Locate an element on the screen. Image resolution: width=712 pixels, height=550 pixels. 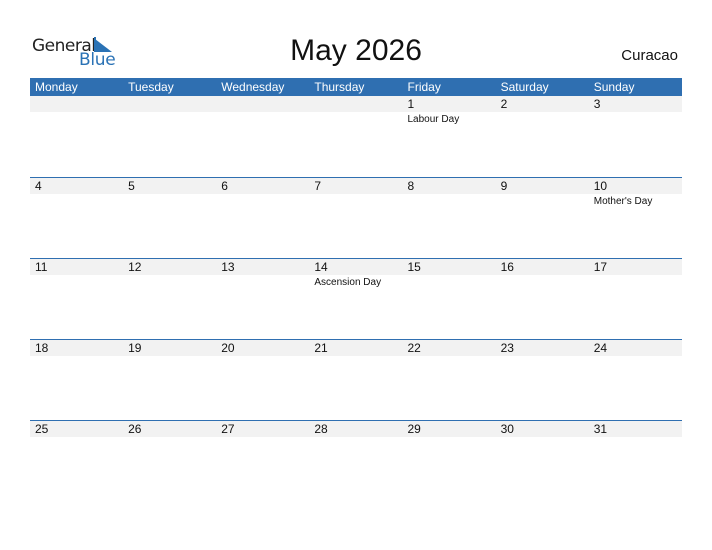
day-number: 7 is located at coordinates (318, 186).